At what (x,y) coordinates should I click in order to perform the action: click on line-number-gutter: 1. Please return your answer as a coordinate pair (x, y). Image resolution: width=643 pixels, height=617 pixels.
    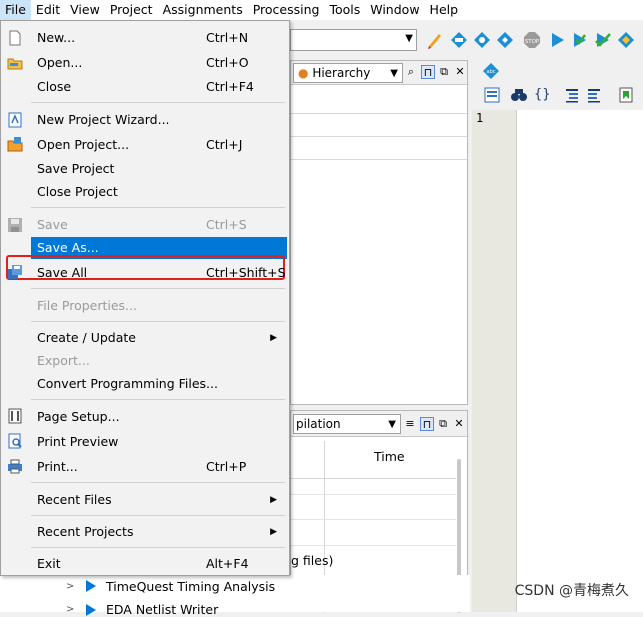
    Looking at the image, I should click on (494, 361).